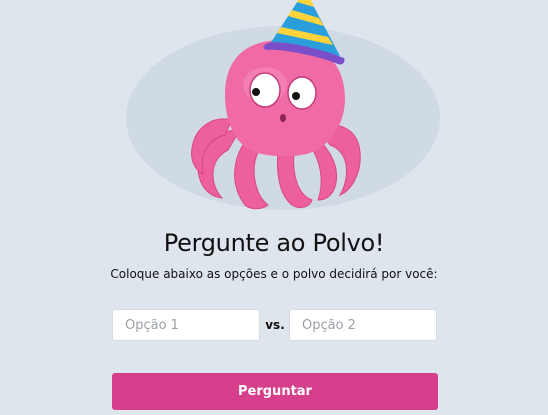 The image size is (548, 415). I want to click on vs-label: vs., so click(275, 325).